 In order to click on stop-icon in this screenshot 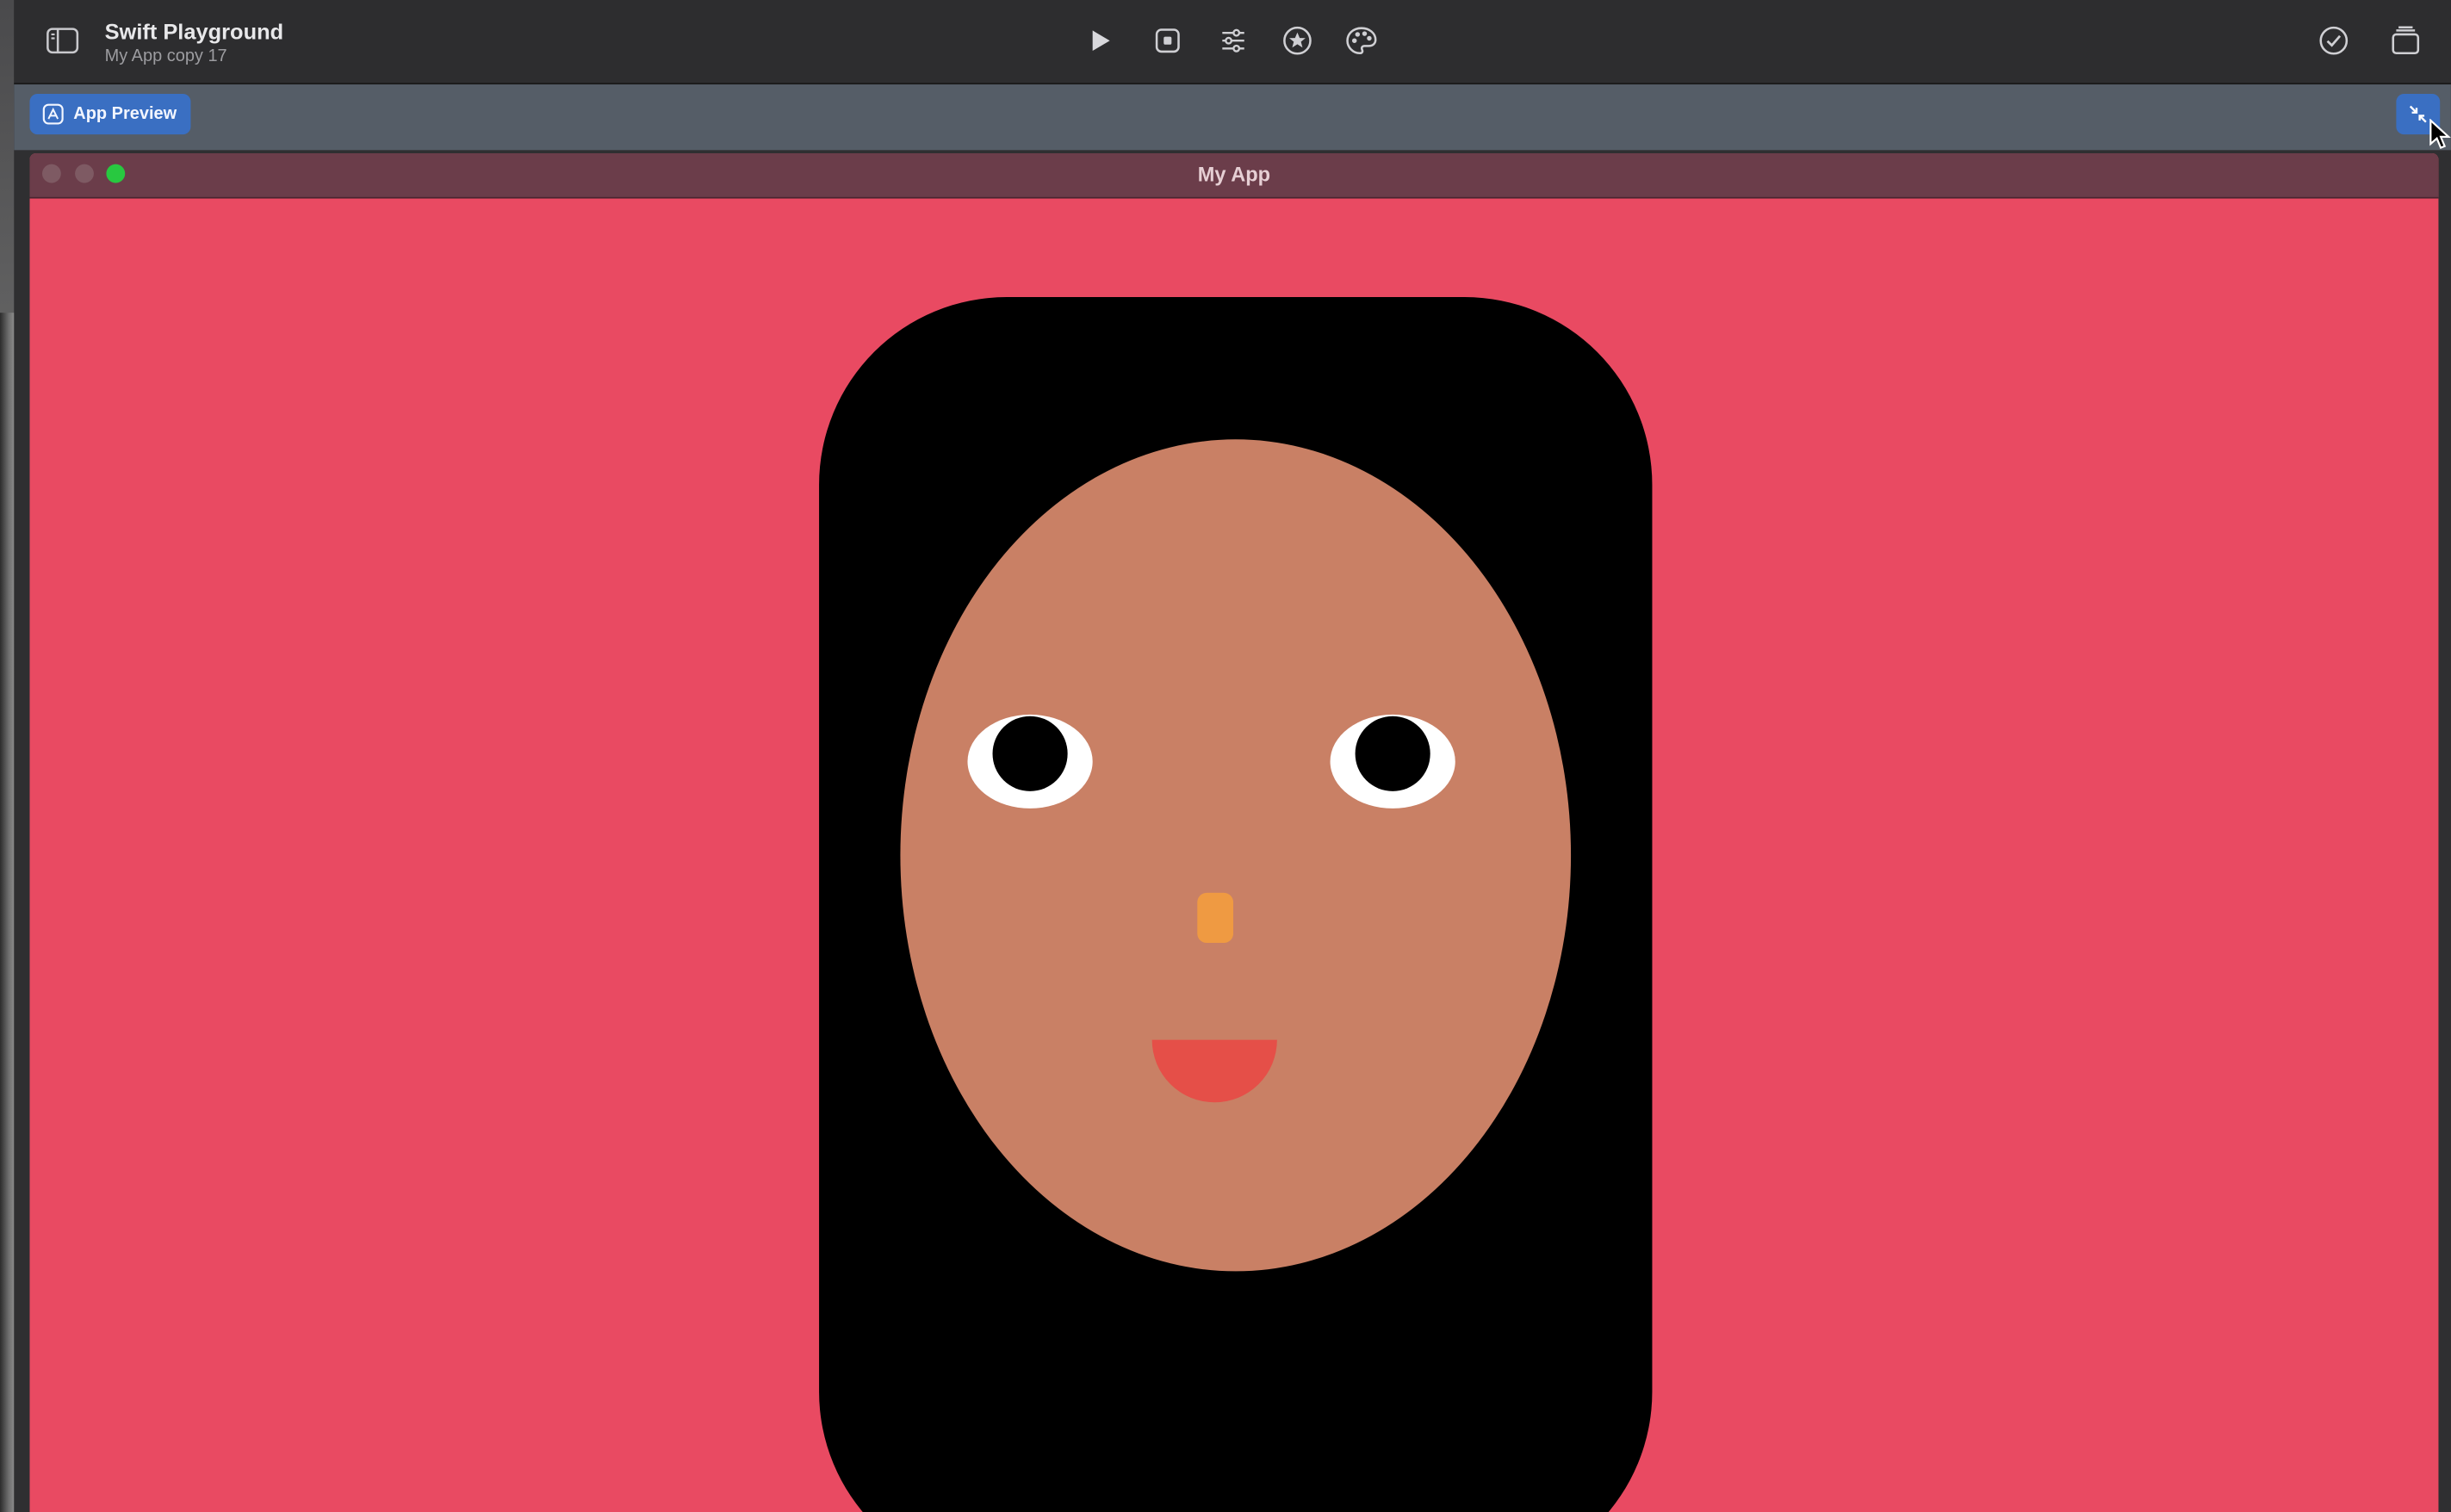, I will do `click(1168, 40)`.